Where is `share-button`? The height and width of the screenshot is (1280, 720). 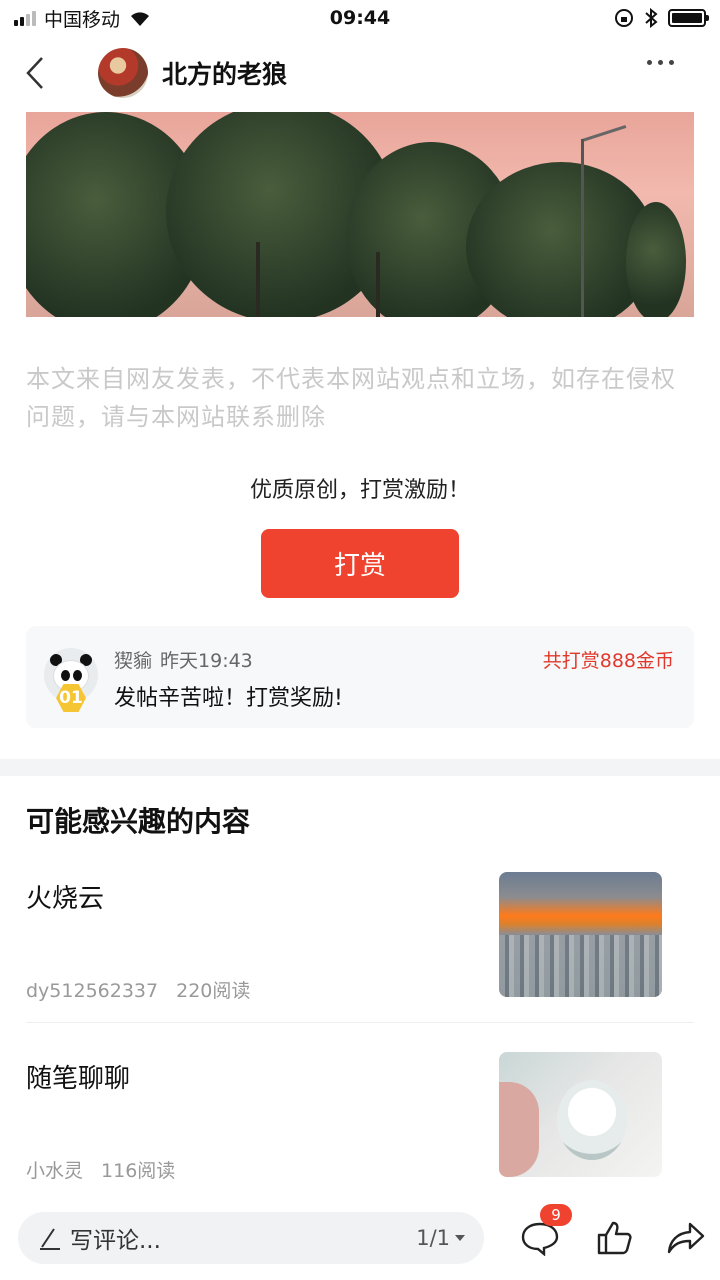 share-button is located at coordinates (686, 1238).